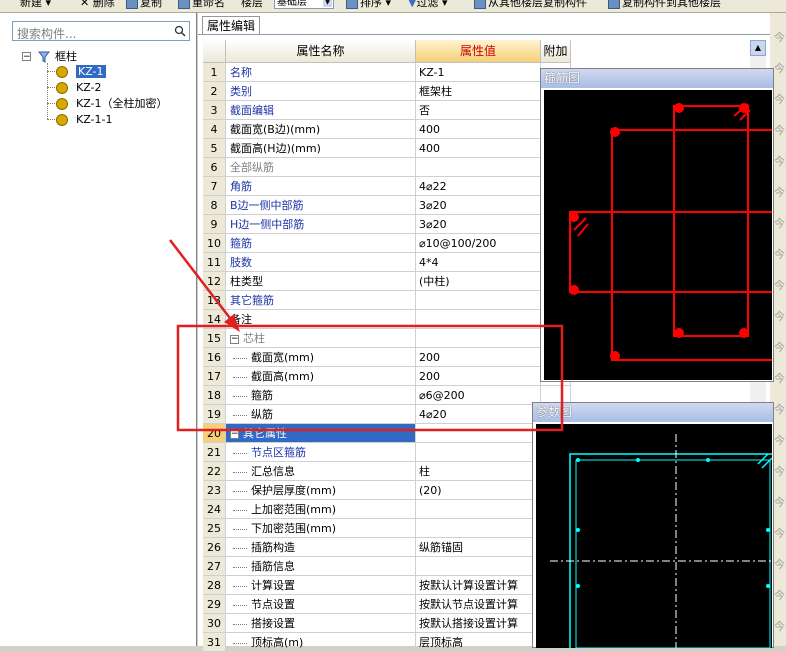  What do you see at coordinates (203, 283) in the screenshot?
I see `annotation-arrow` at bounding box center [203, 283].